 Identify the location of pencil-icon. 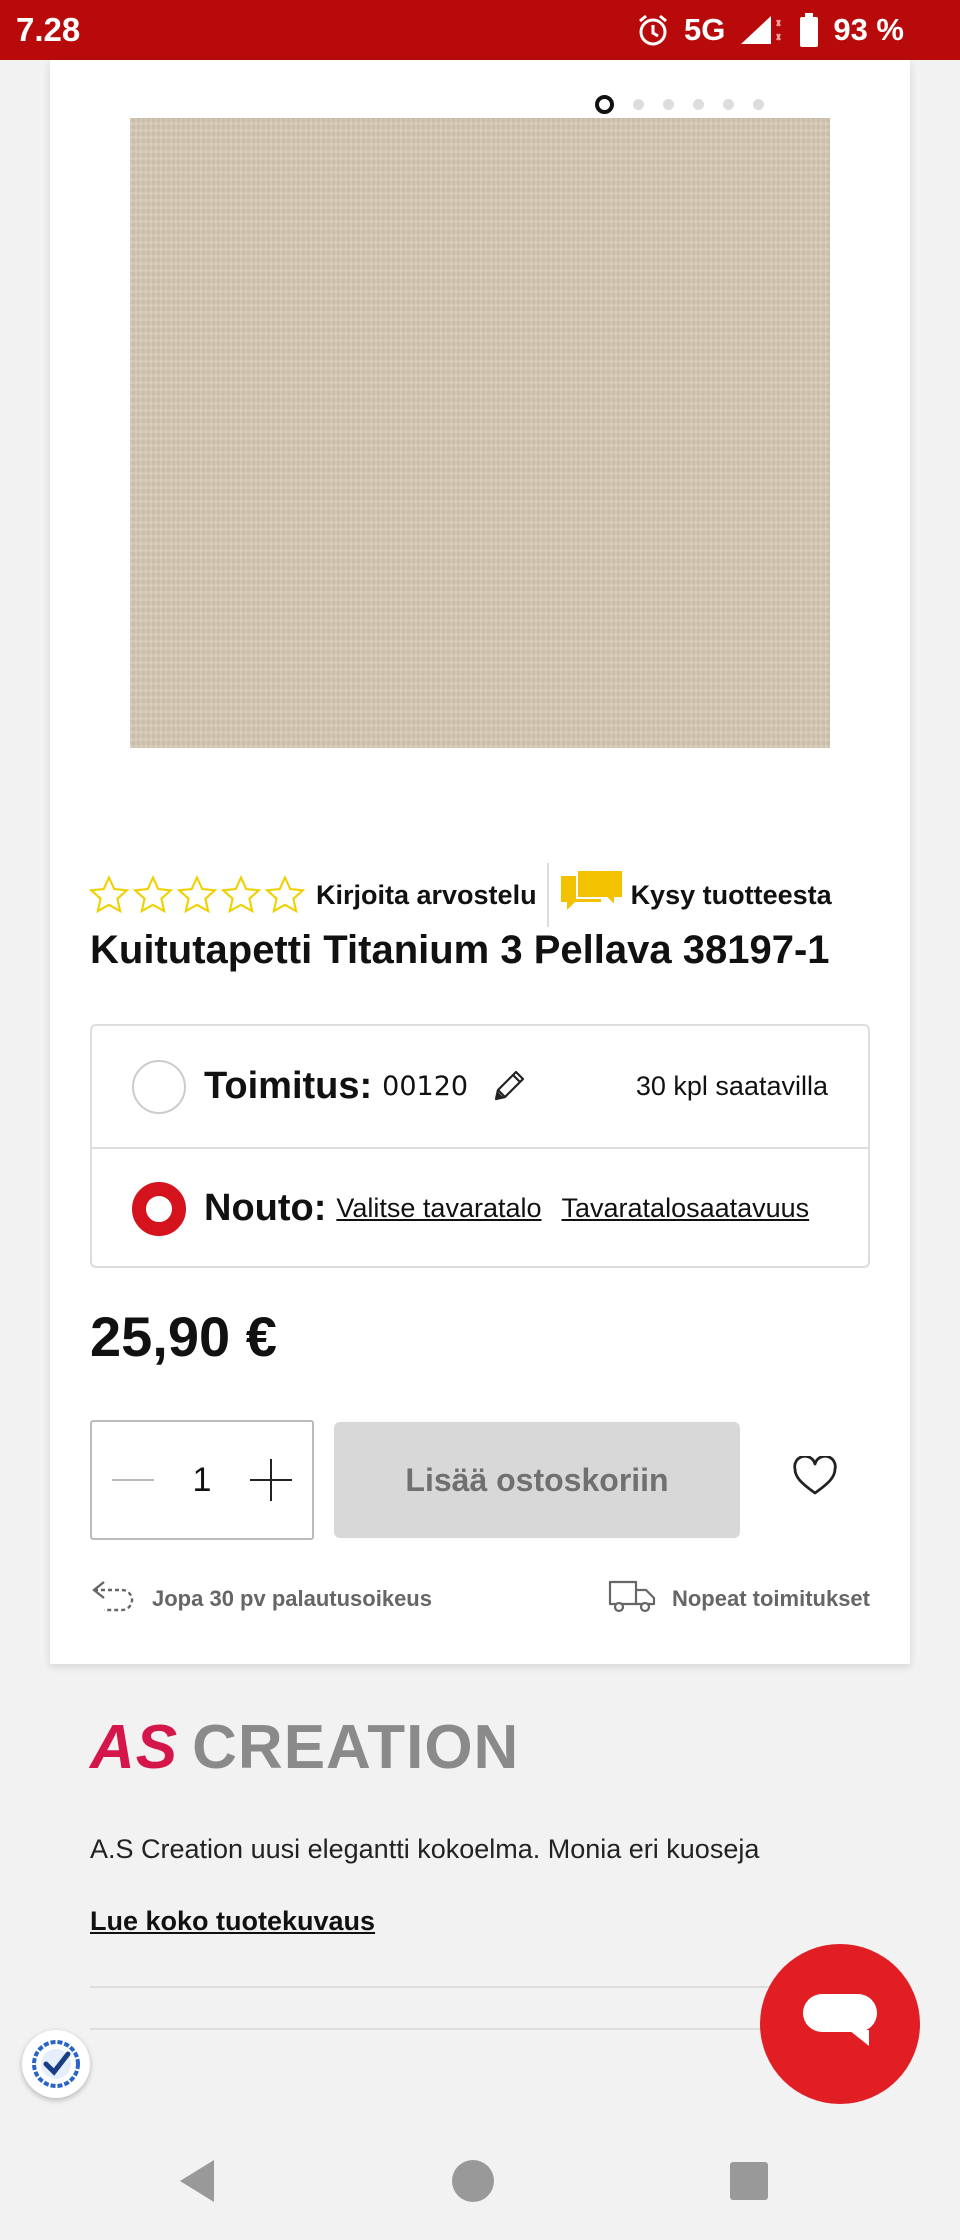
(508, 1087).